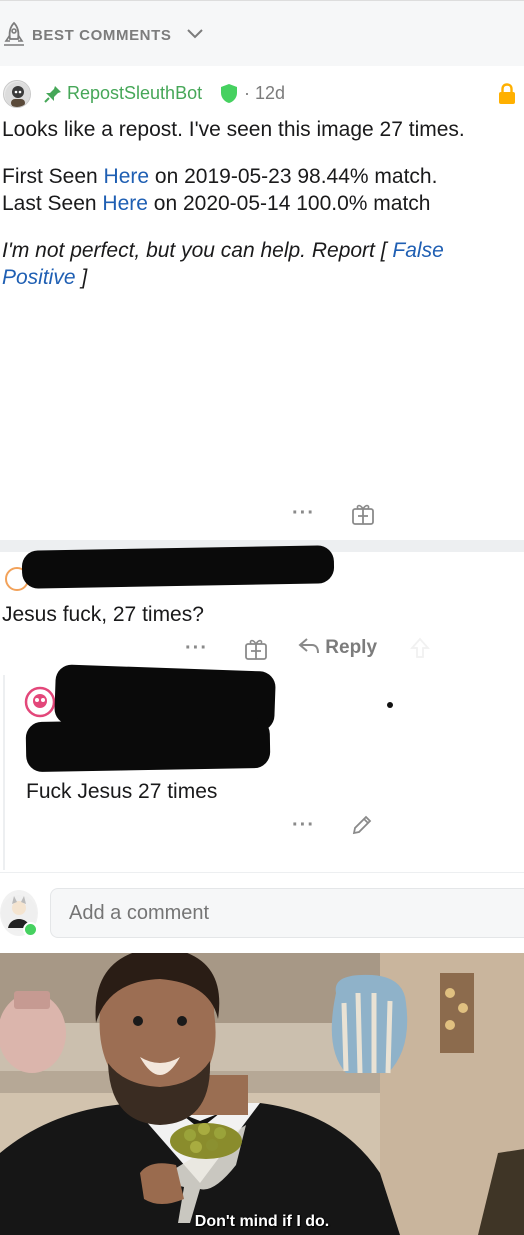  I want to click on online-status-dot, so click(30, 929).